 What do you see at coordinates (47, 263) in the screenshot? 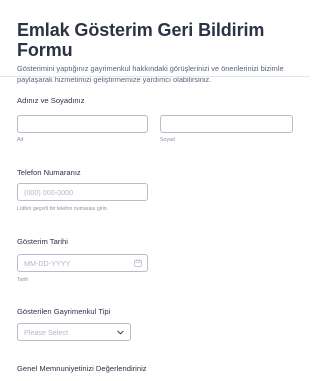
I see `date-placeholder: MM-DD-YYYY` at bounding box center [47, 263].